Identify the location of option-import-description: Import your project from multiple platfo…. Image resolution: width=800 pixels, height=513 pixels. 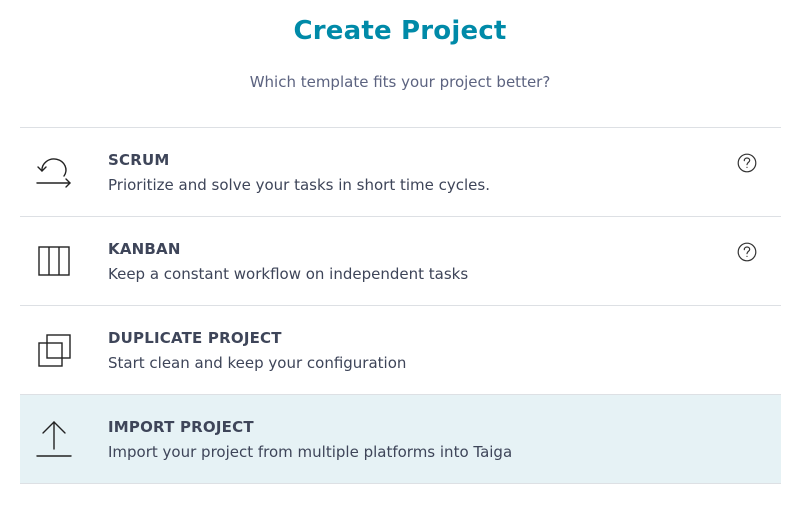
(310, 452).